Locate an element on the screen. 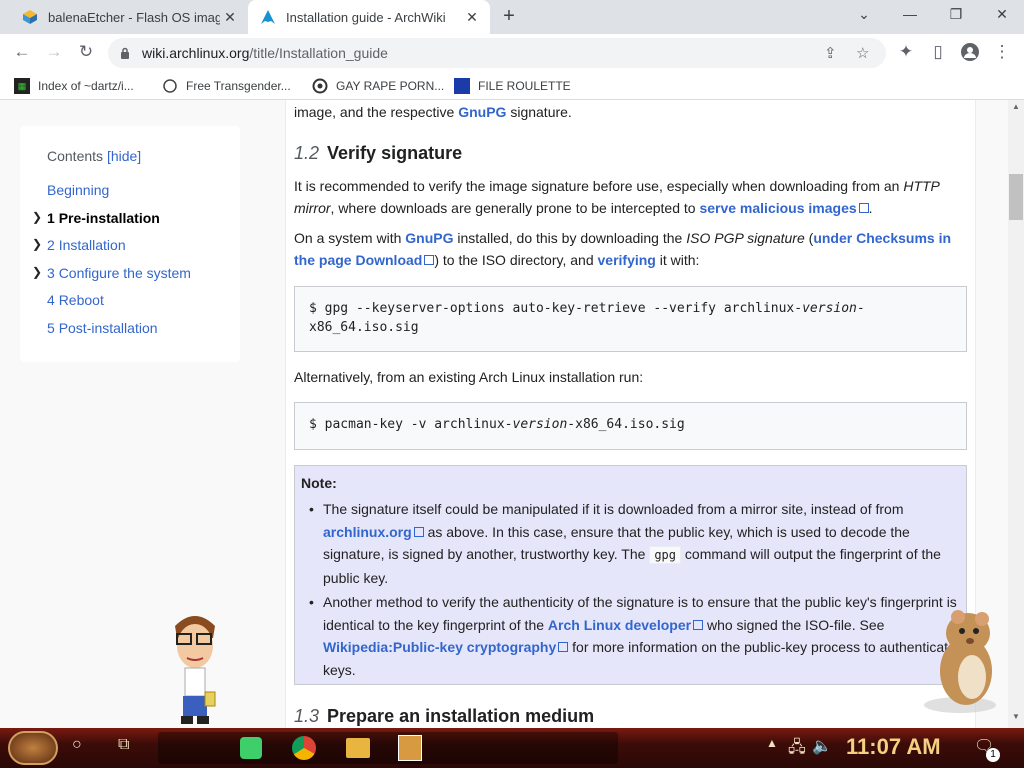 Image resolution: width=1024 pixels, height=768 pixels. arch-linux-developer-link: Arch Linux developer is located at coordinates (619, 625).